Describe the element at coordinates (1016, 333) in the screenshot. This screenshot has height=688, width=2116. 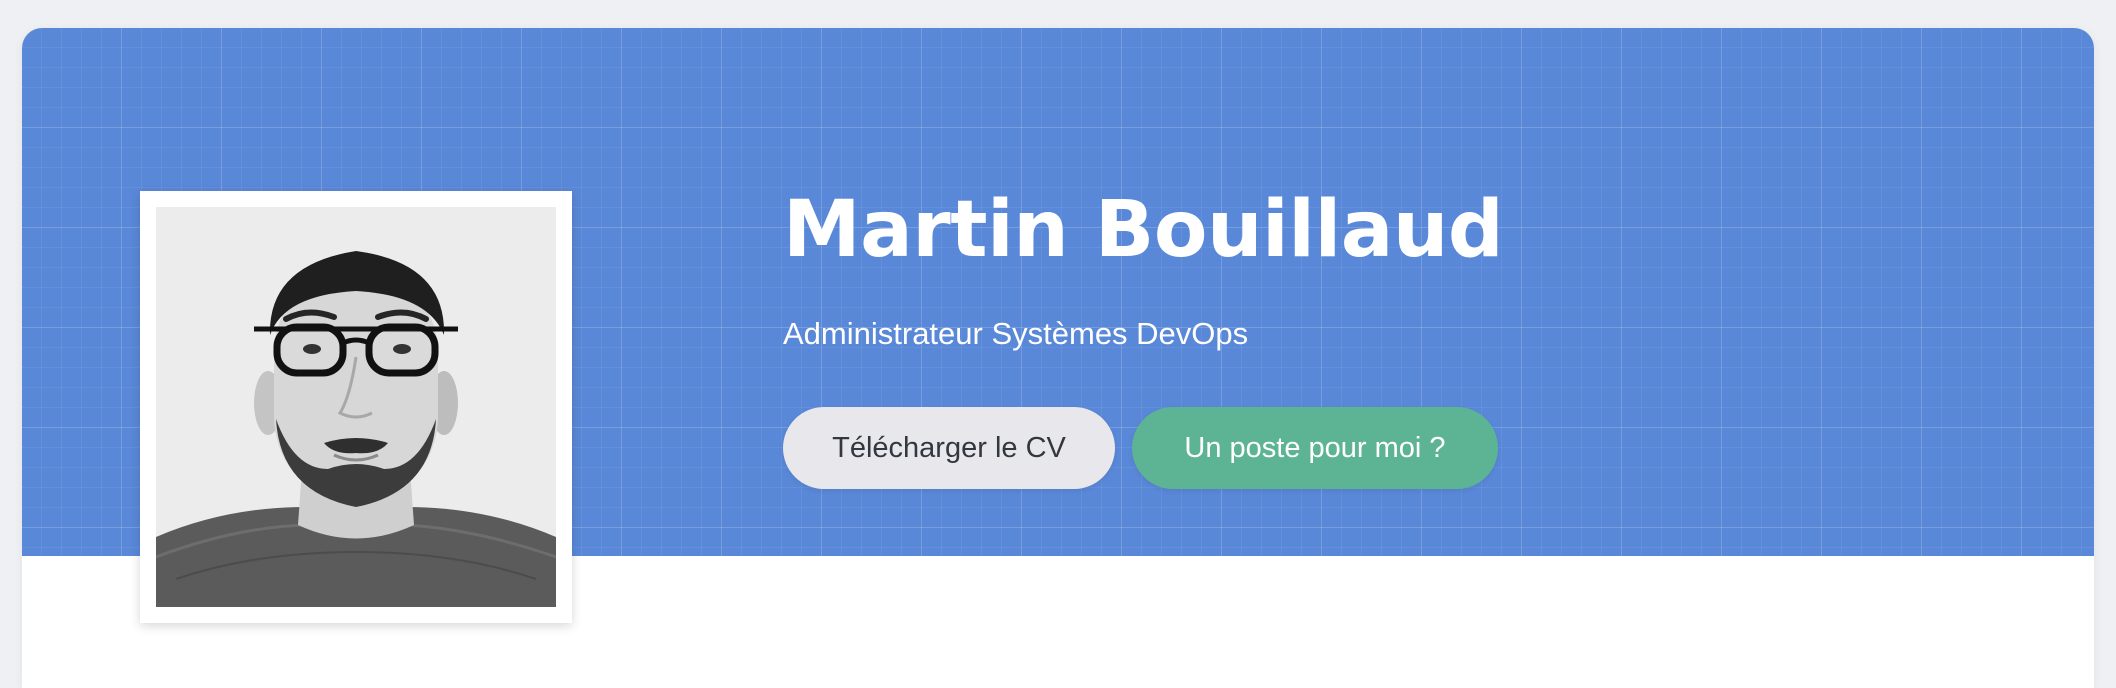
I see `profile-job-title: Administrateur Systèmes DevOps` at that location.